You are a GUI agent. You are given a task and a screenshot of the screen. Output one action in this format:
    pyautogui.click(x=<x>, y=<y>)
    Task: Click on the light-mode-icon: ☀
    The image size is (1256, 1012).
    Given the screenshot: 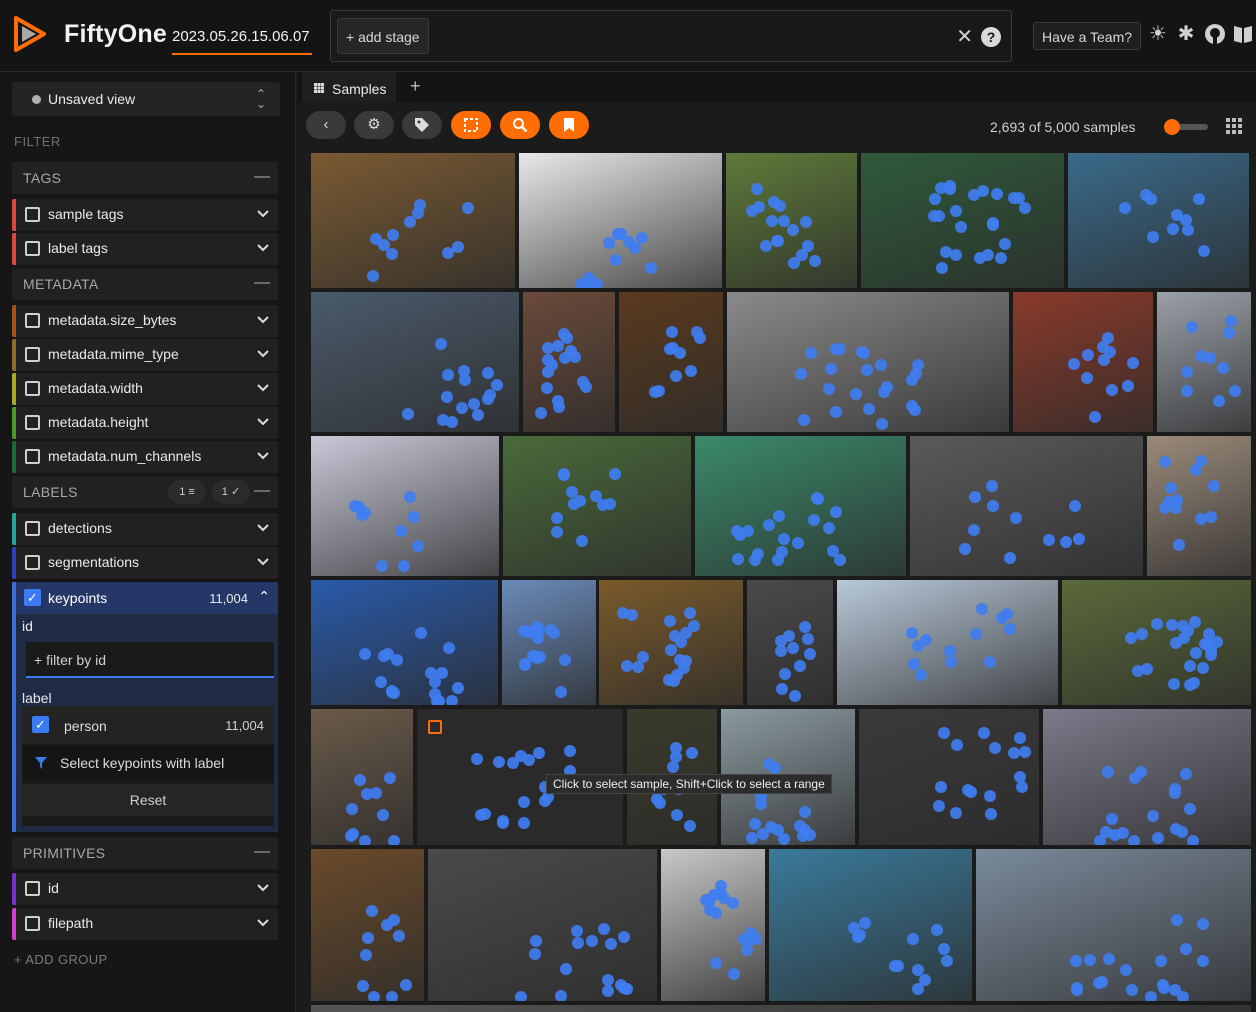 What is the action you would take?
    pyautogui.click(x=1158, y=34)
    